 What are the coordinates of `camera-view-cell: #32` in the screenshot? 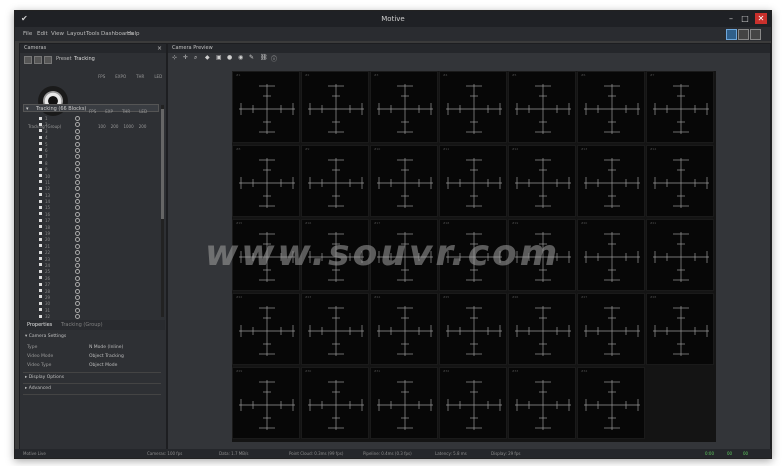 It's located at (473, 403).